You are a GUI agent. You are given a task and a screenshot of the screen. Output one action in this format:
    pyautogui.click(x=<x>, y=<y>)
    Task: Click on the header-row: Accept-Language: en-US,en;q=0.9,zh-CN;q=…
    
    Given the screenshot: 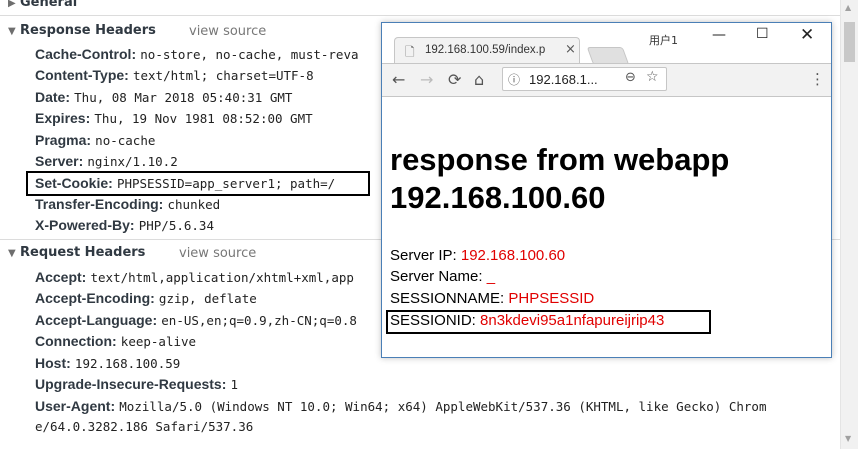 What is the action you would take?
    pyautogui.click(x=196, y=321)
    